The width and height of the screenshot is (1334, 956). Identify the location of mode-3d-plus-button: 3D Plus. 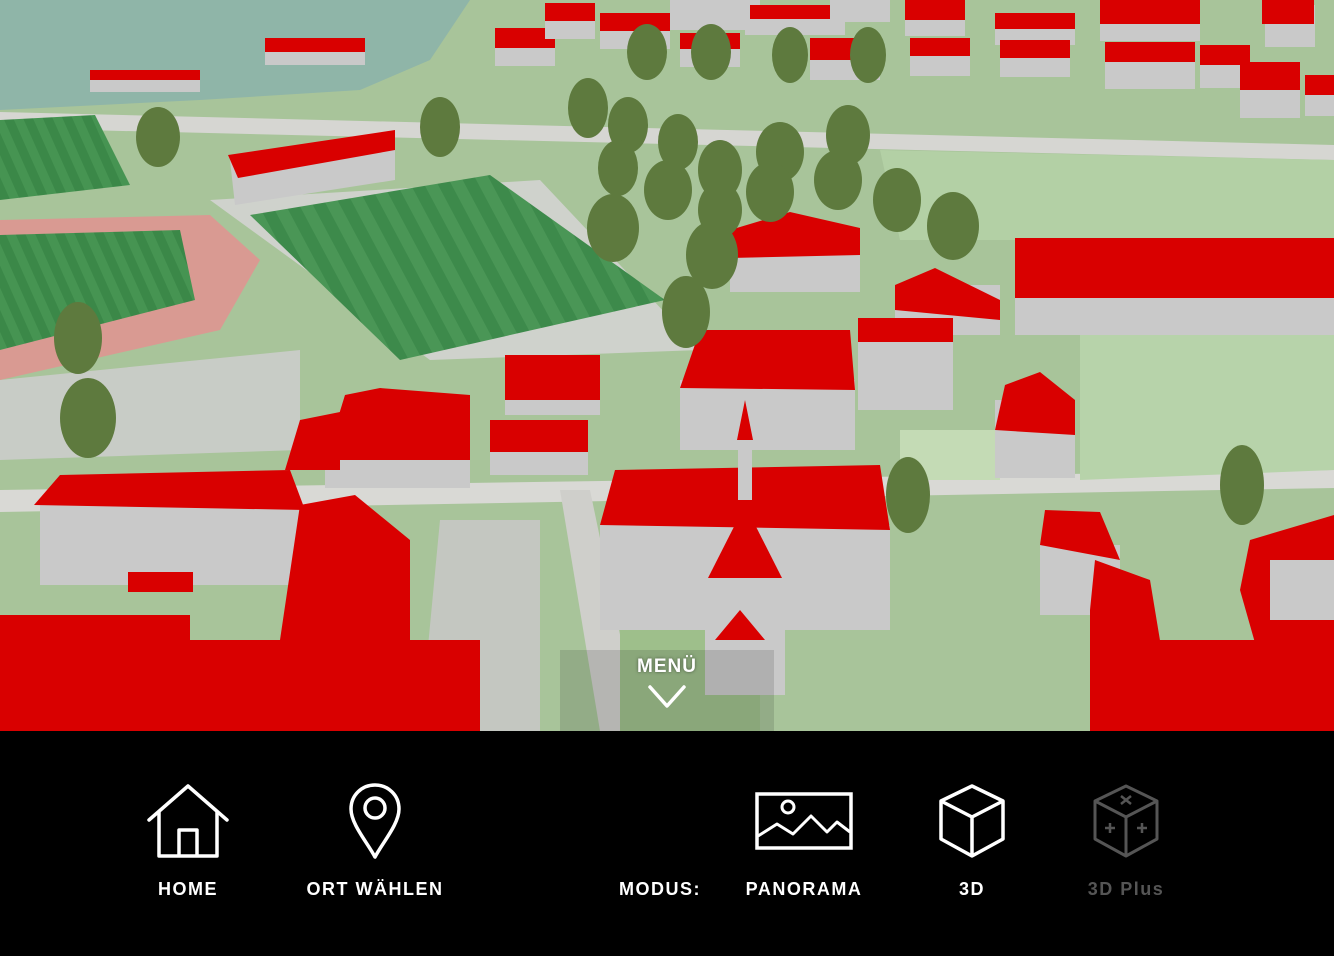
(1126, 843).